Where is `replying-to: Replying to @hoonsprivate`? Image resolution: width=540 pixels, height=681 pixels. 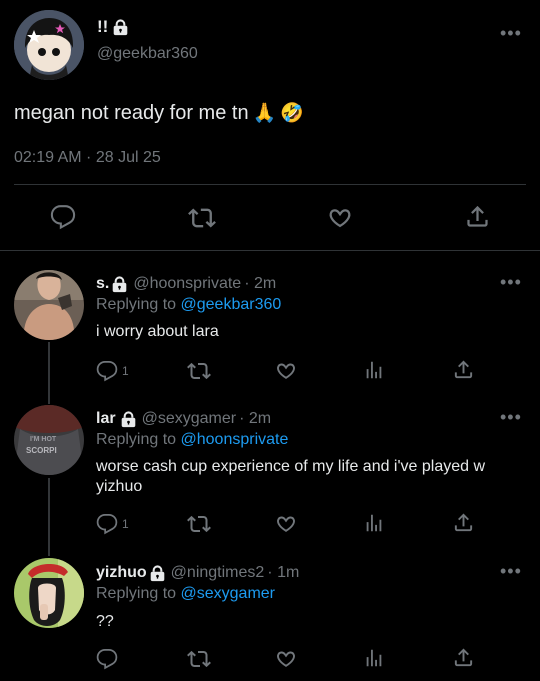 replying-to: Replying to @hoonsprivate is located at coordinates (192, 439).